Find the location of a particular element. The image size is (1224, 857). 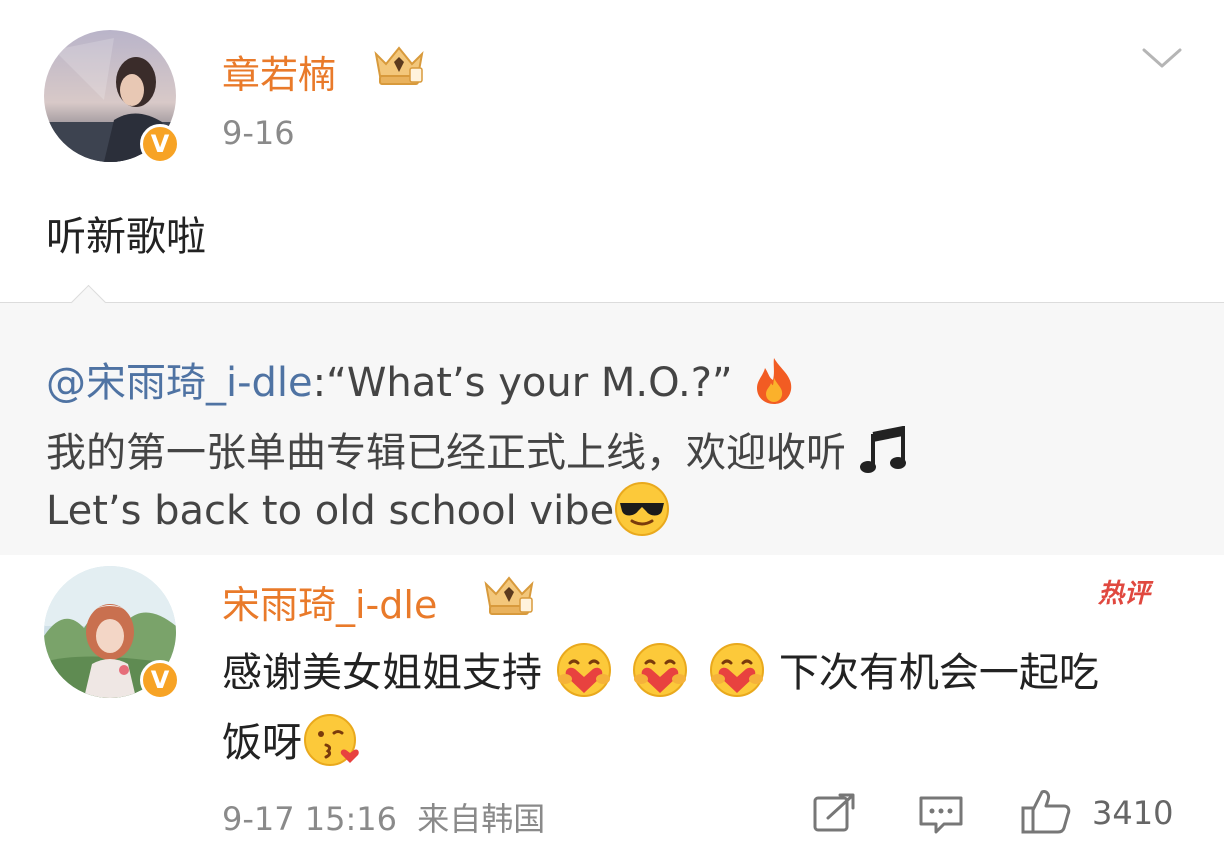

post-author-name: 章若楠 is located at coordinates (279, 71).